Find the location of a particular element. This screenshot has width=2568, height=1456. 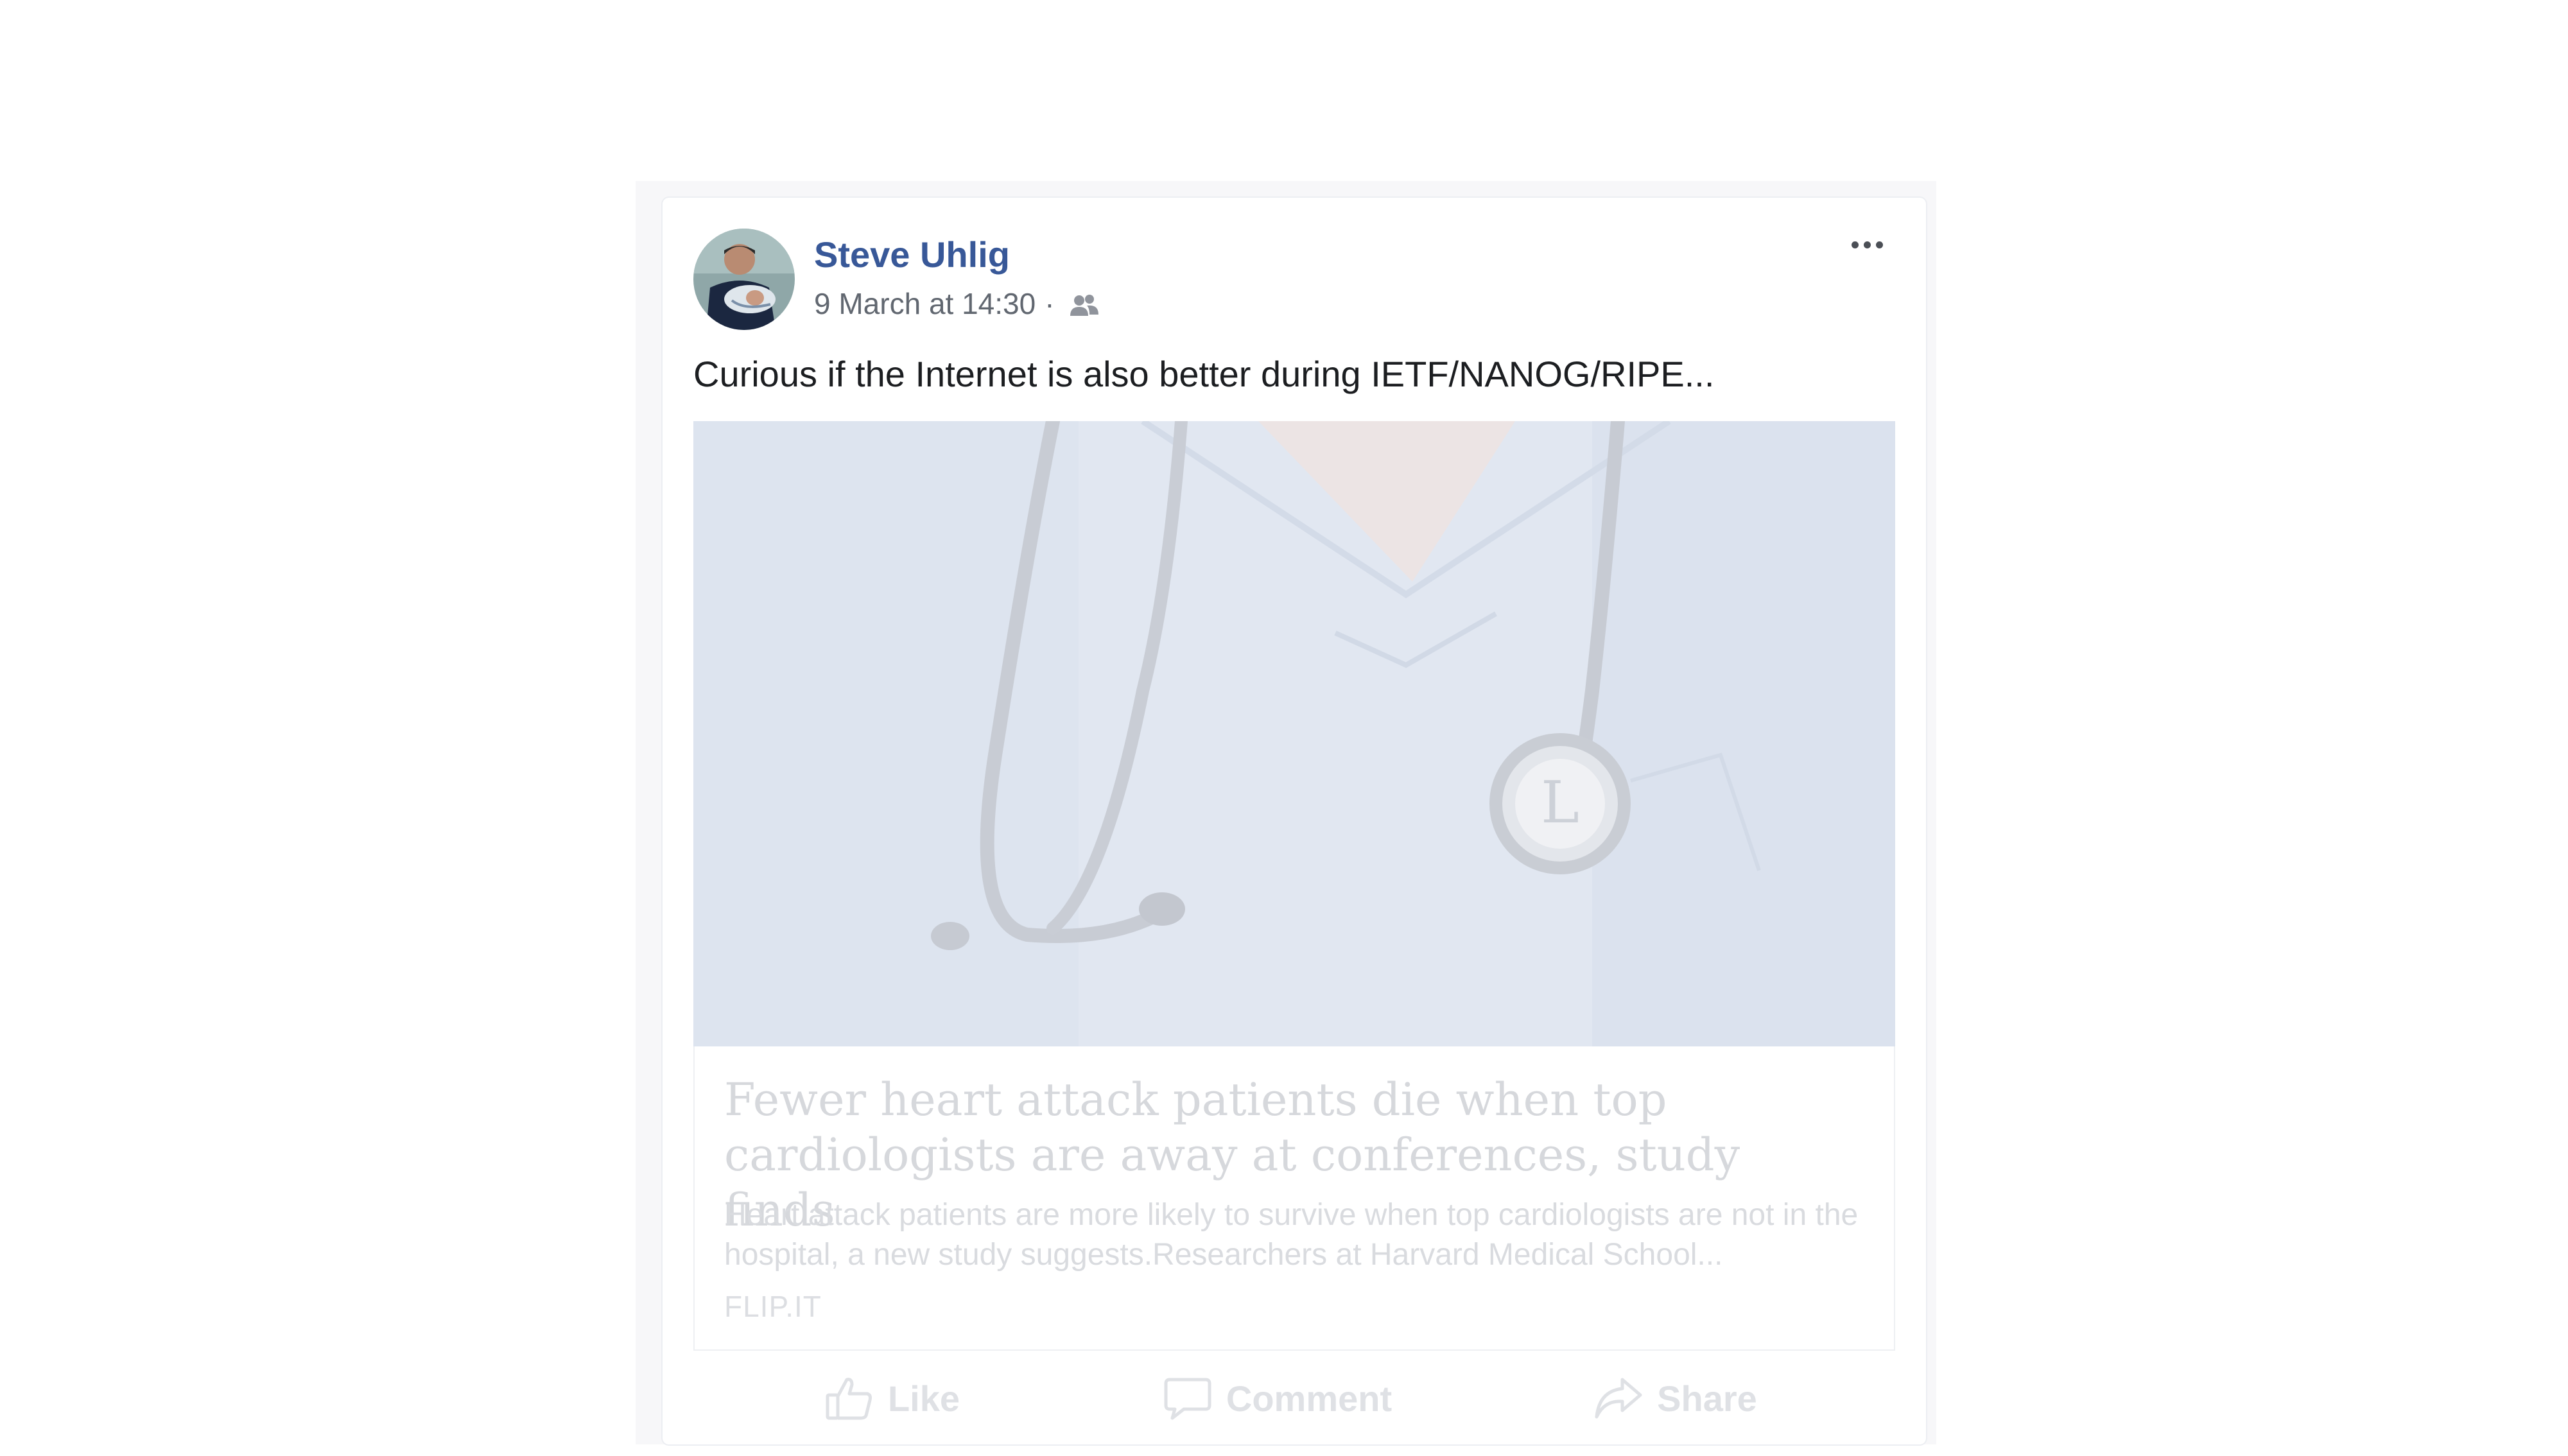

post-meta: 9 March at 14:30 · is located at coordinates (957, 303).